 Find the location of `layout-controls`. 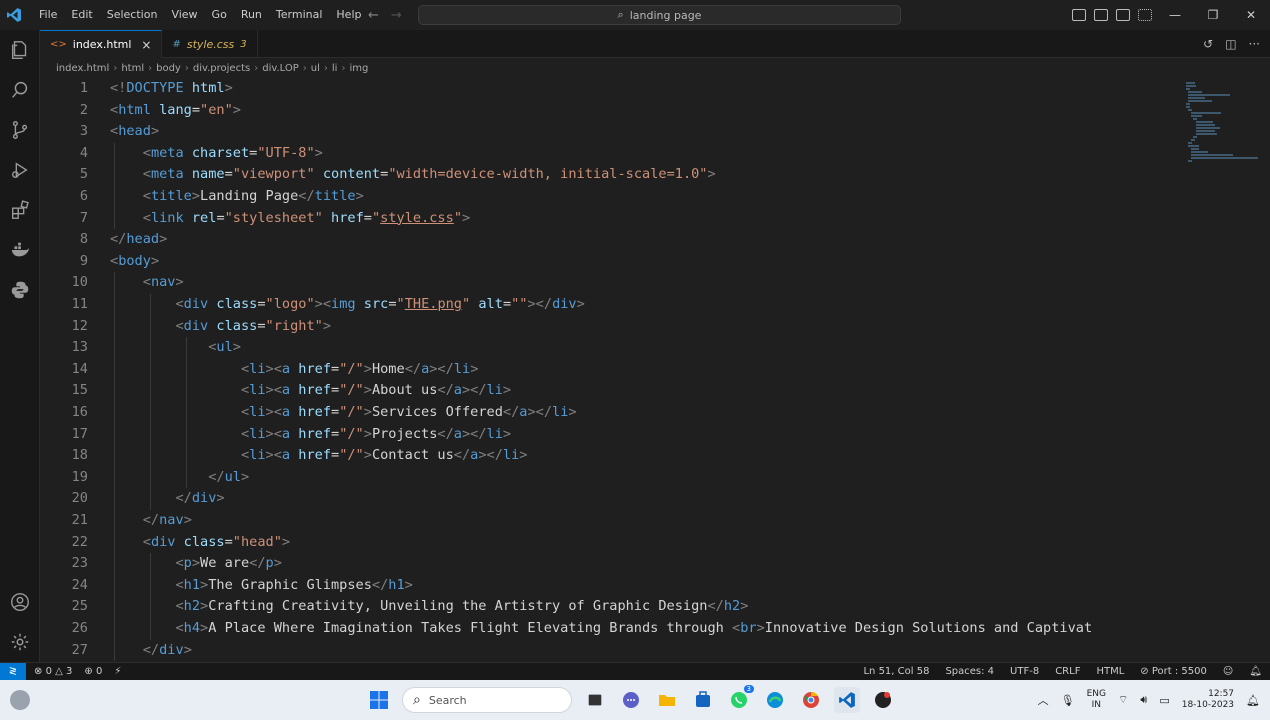

layout-controls is located at coordinates (1112, 15).